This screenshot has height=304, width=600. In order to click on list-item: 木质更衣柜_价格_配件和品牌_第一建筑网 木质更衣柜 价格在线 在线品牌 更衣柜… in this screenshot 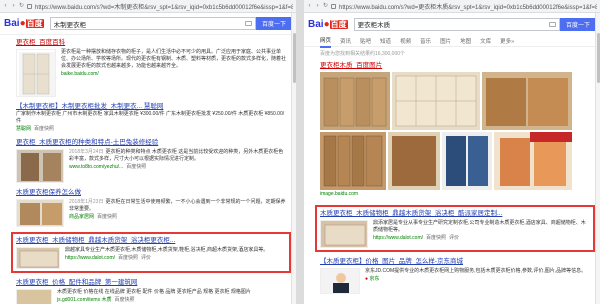, I will do `click(152, 291)`.